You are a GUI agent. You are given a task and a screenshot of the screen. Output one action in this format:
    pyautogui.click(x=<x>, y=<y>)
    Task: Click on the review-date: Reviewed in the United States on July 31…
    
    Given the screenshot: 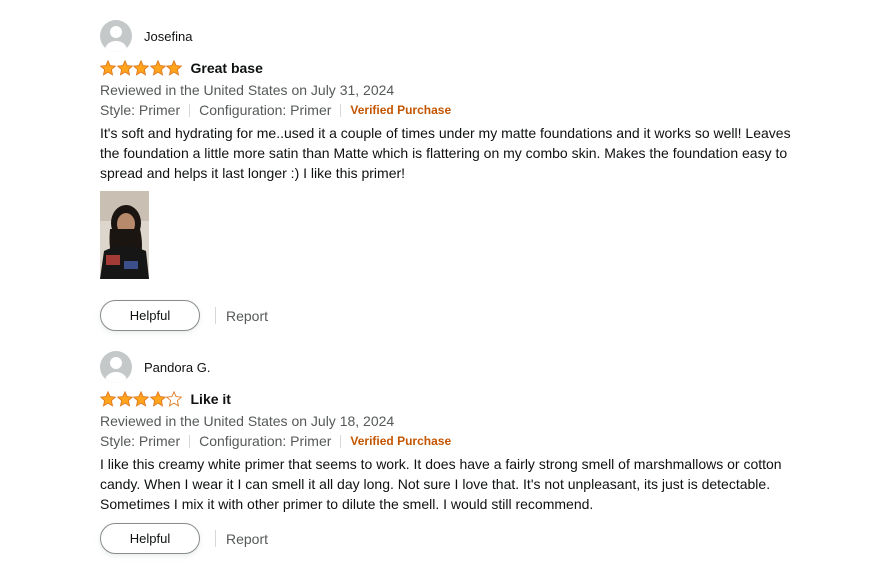 What is the action you would take?
    pyautogui.click(x=247, y=90)
    